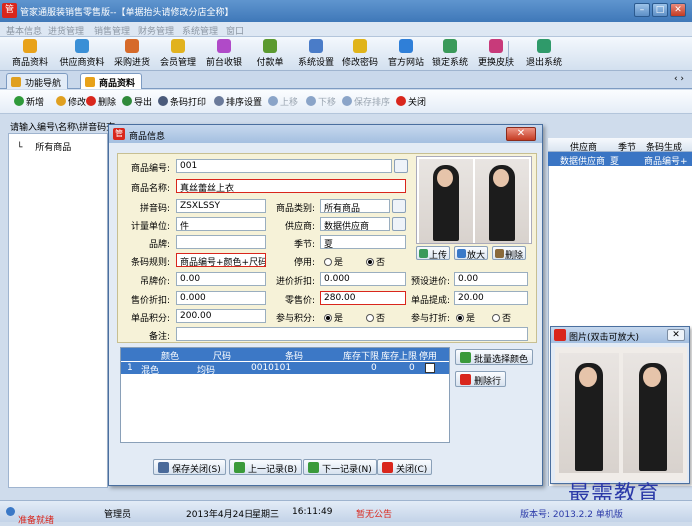  What do you see at coordinates (430, 368) in the screenshot?
I see `disabled-checkbox` at bounding box center [430, 368].